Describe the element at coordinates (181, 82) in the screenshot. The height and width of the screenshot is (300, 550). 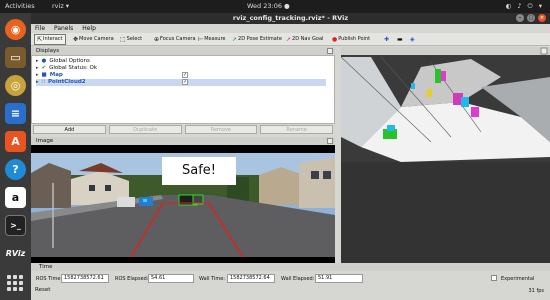
I see `display-item-pointcloud2: ▸ ∷ PointCloud2` at that location.